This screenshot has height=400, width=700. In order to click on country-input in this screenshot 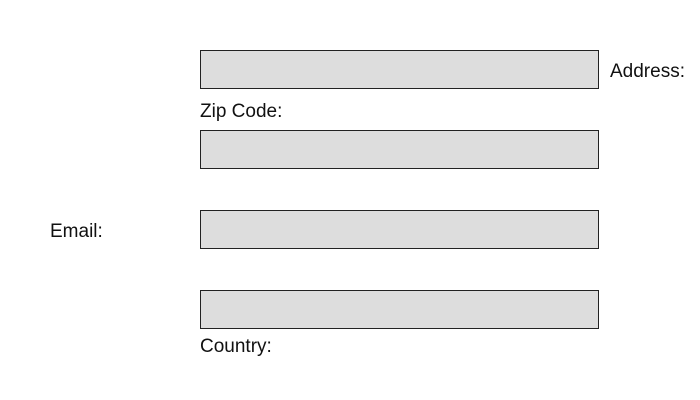, I will do `click(399, 309)`.